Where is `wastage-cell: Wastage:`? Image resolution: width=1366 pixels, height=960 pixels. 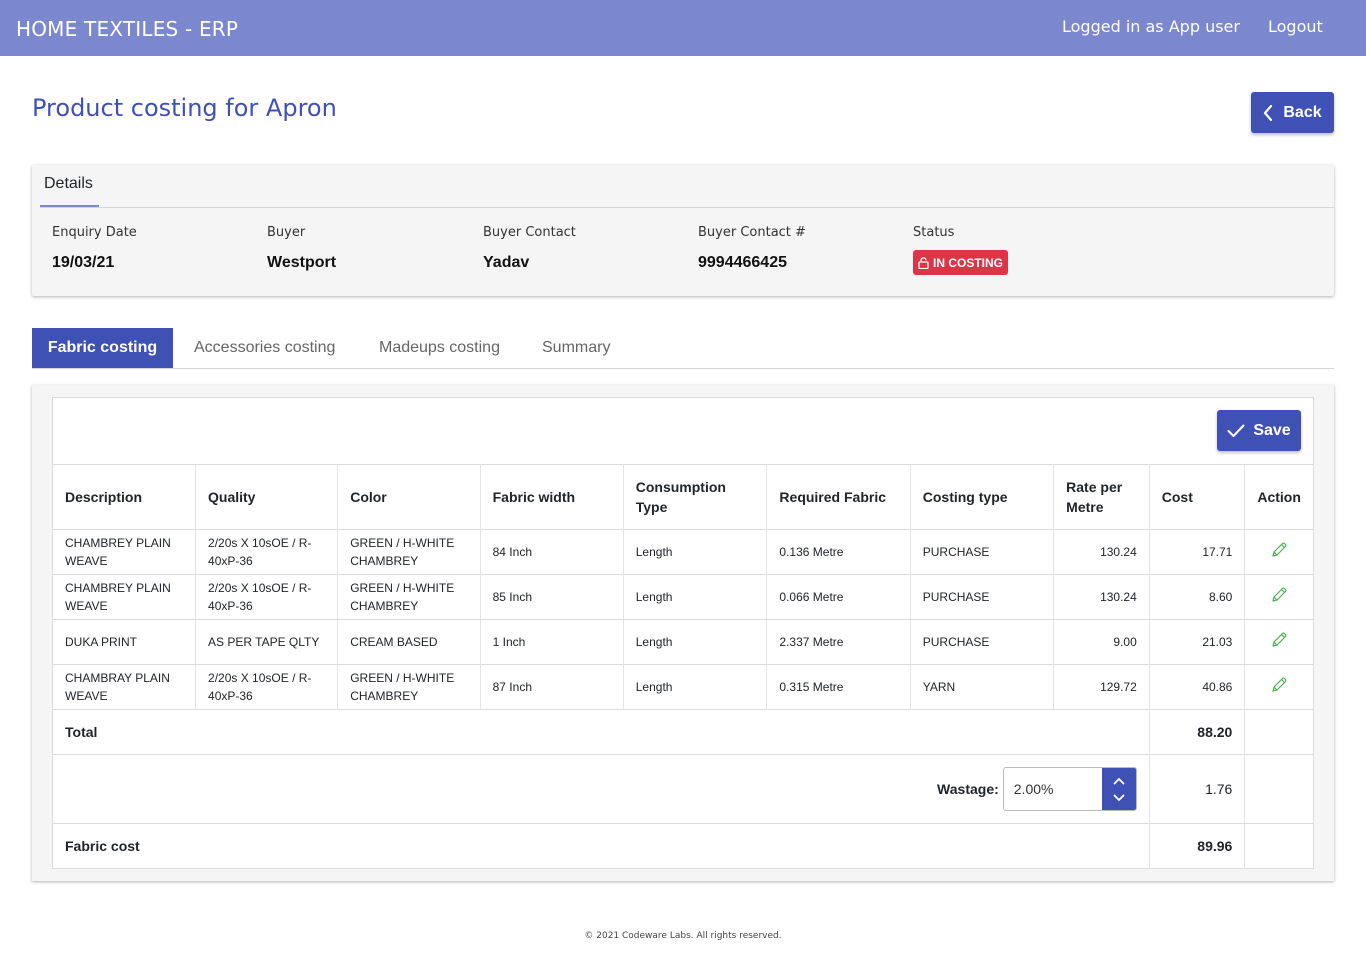
wastage-cell: Wastage: is located at coordinates (601, 789).